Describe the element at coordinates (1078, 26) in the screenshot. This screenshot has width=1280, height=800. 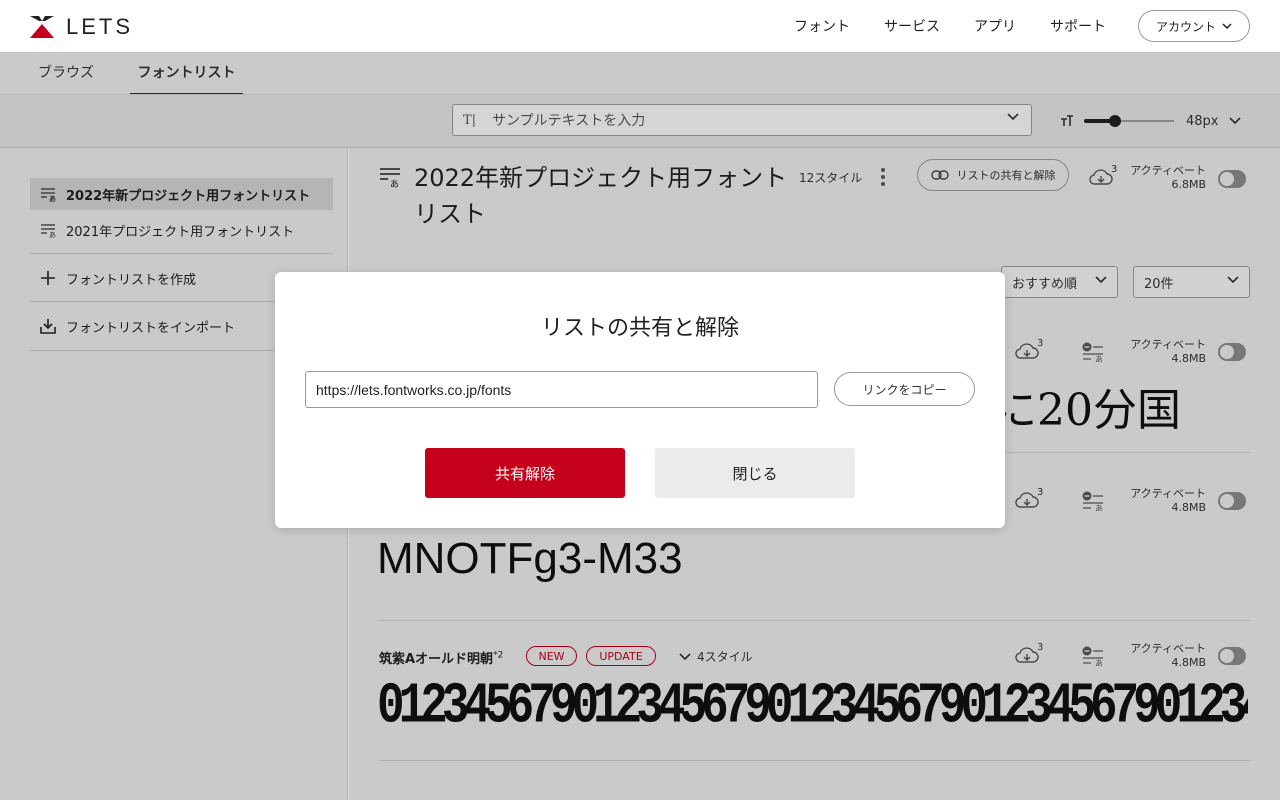
I see `nav-support: サポート` at that location.